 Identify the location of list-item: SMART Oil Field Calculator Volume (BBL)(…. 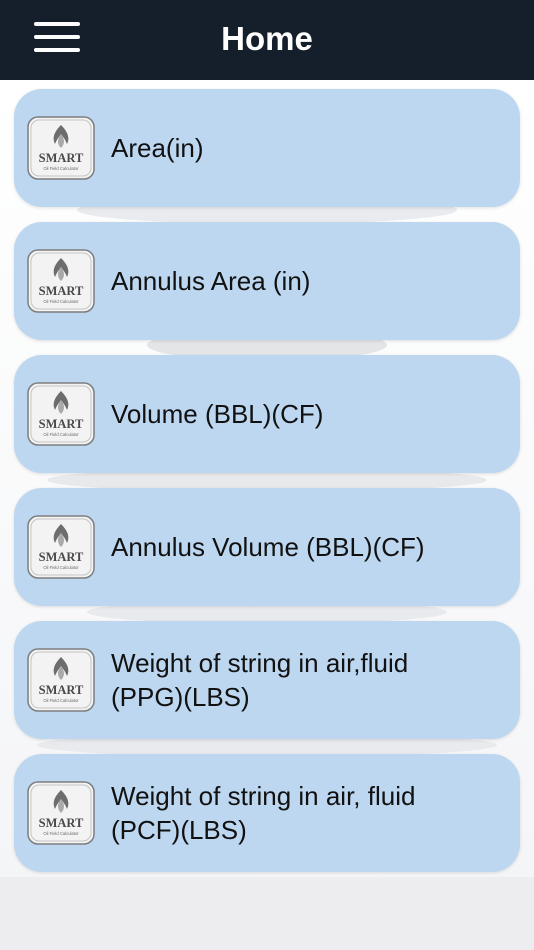
(267, 414).